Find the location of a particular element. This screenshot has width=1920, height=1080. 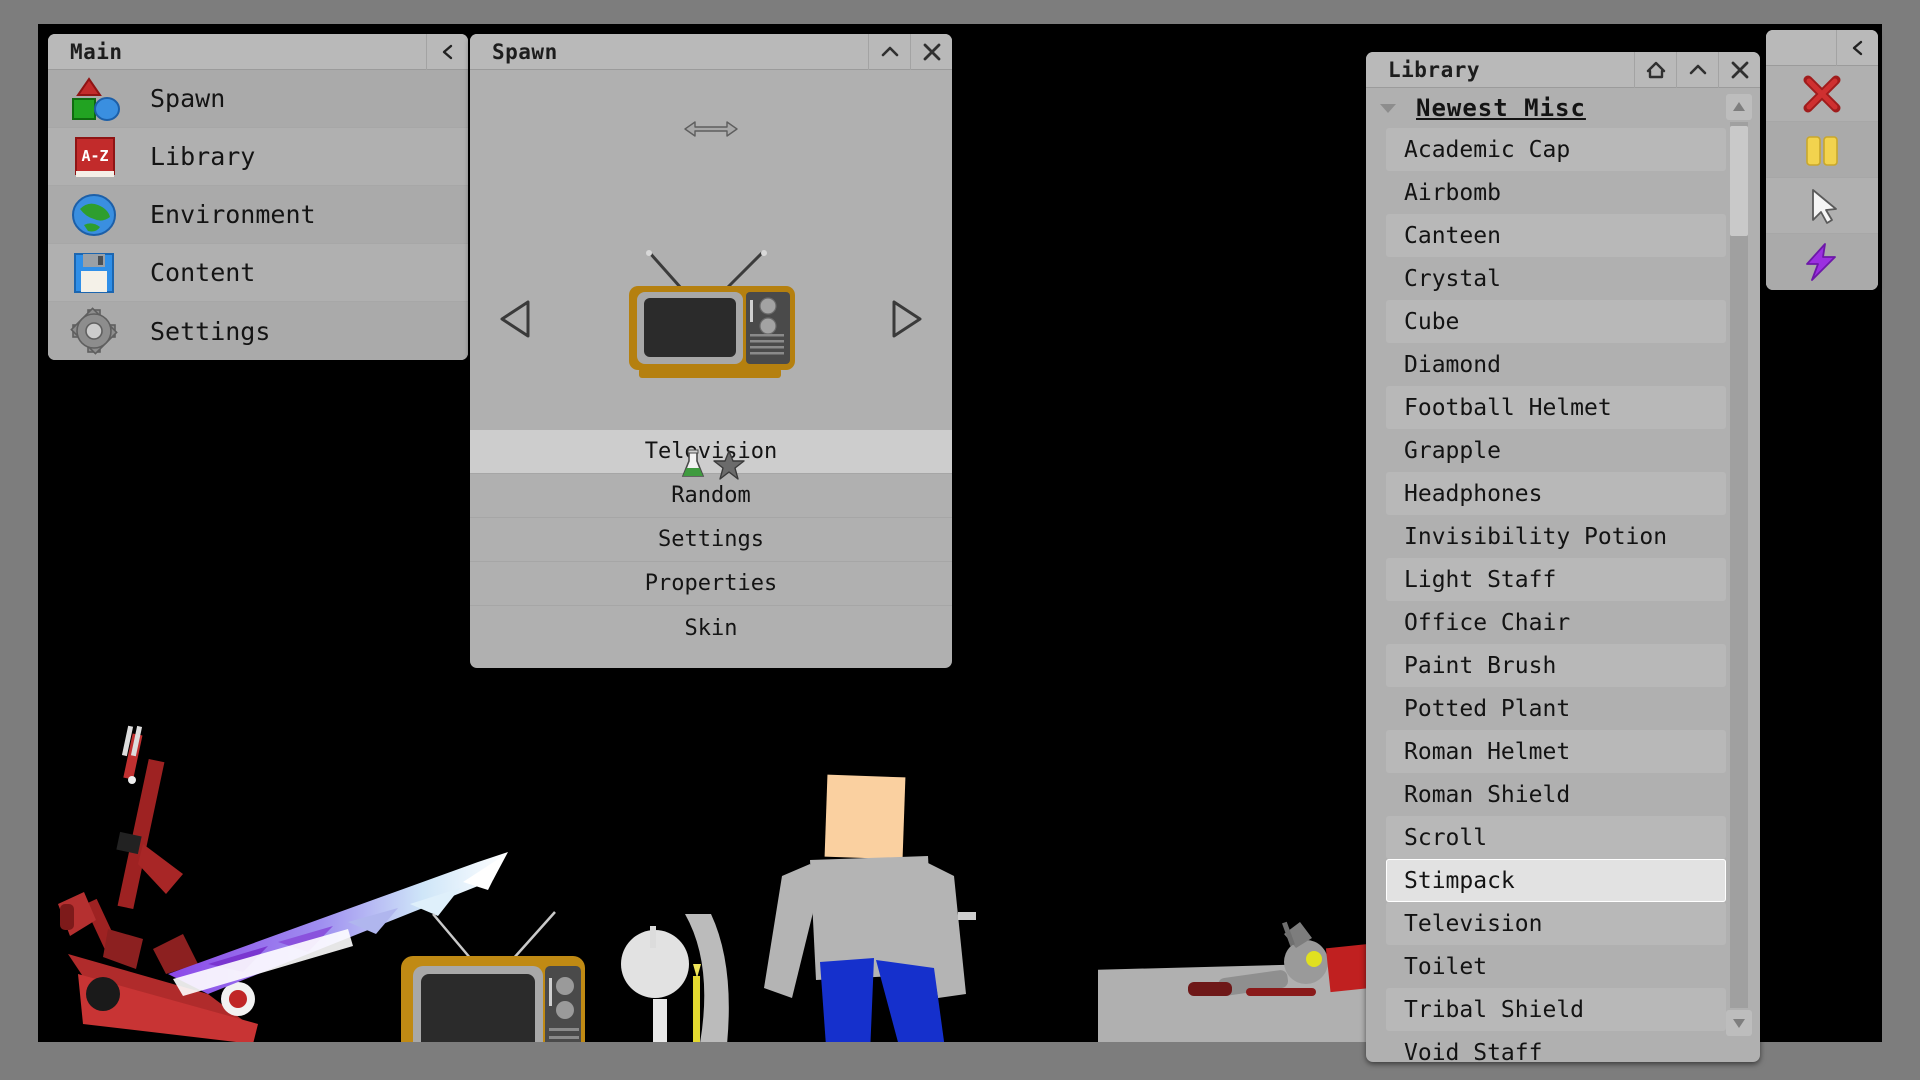

library-item: Roman Helmet is located at coordinates (1556, 751).